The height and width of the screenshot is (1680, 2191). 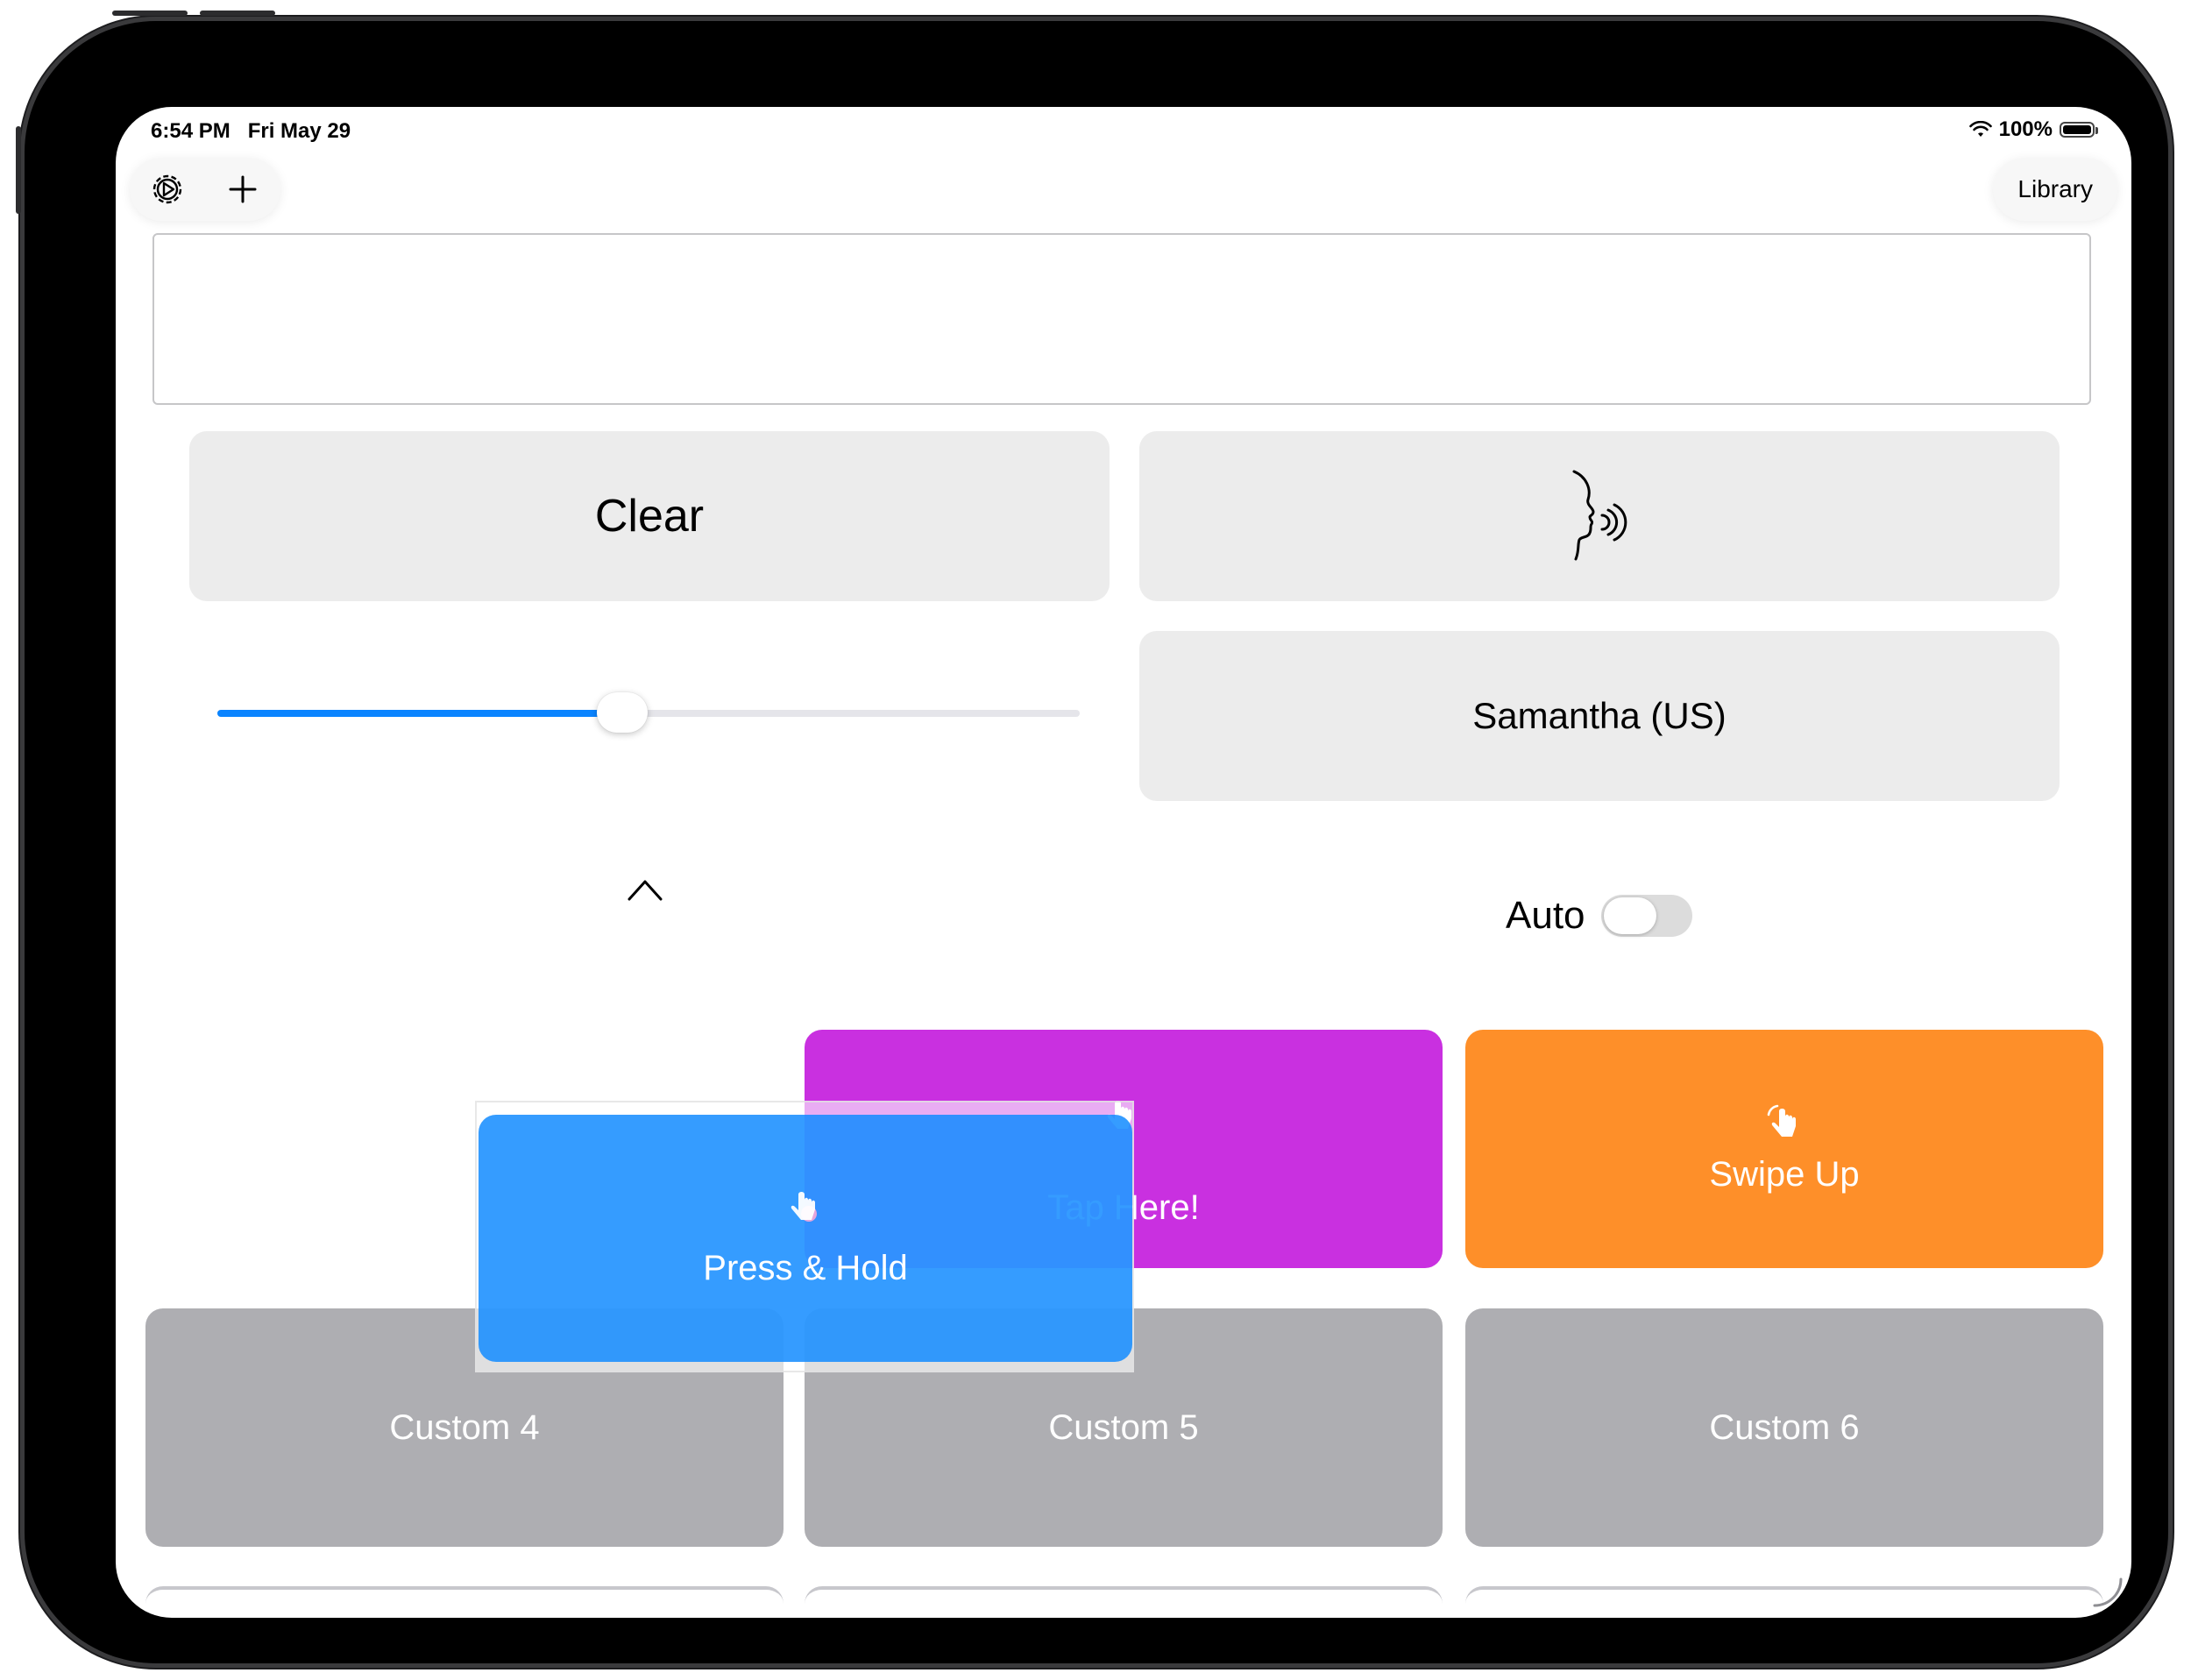 What do you see at coordinates (1121, 319) in the screenshot?
I see `speech-text-field` at bounding box center [1121, 319].